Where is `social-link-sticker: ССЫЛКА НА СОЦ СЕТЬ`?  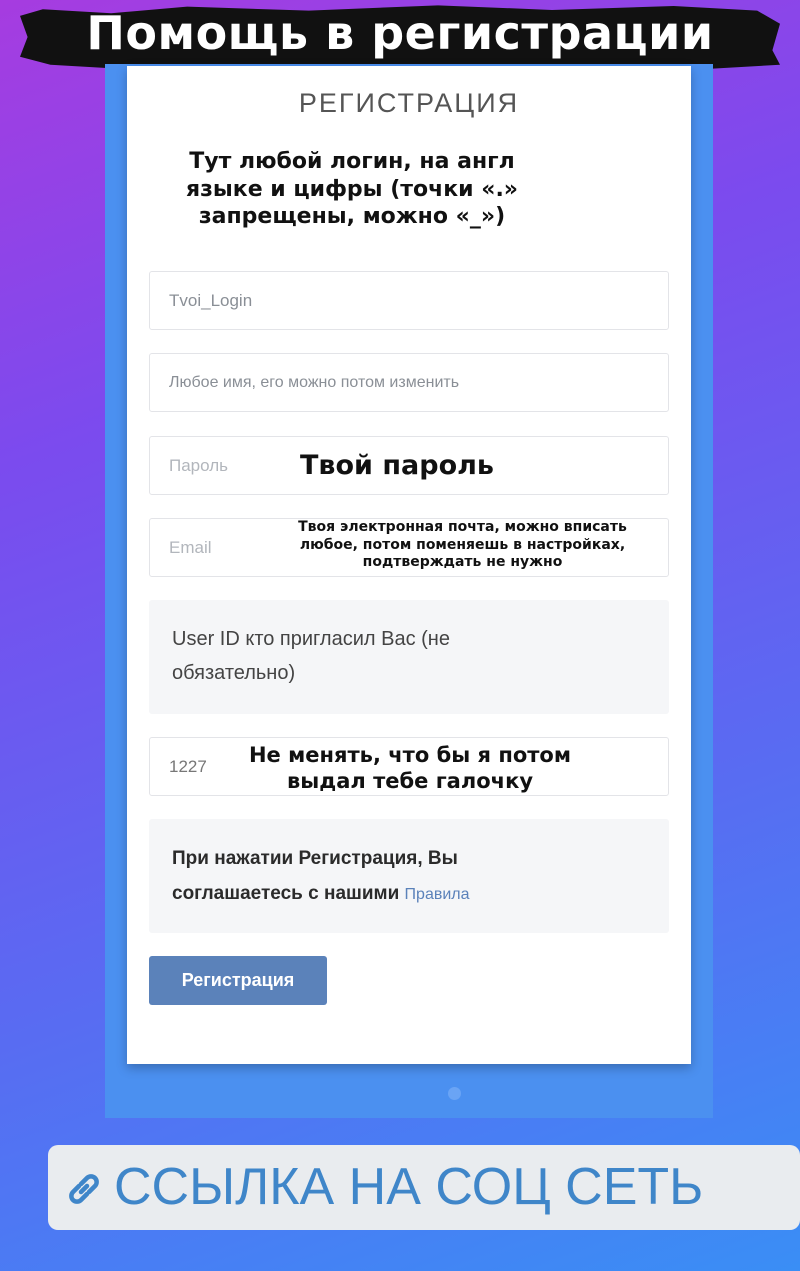
social-link-sticker: ССЫЛКА НА СОЦ СЕТЬ is located at coordinates (424, 1187).